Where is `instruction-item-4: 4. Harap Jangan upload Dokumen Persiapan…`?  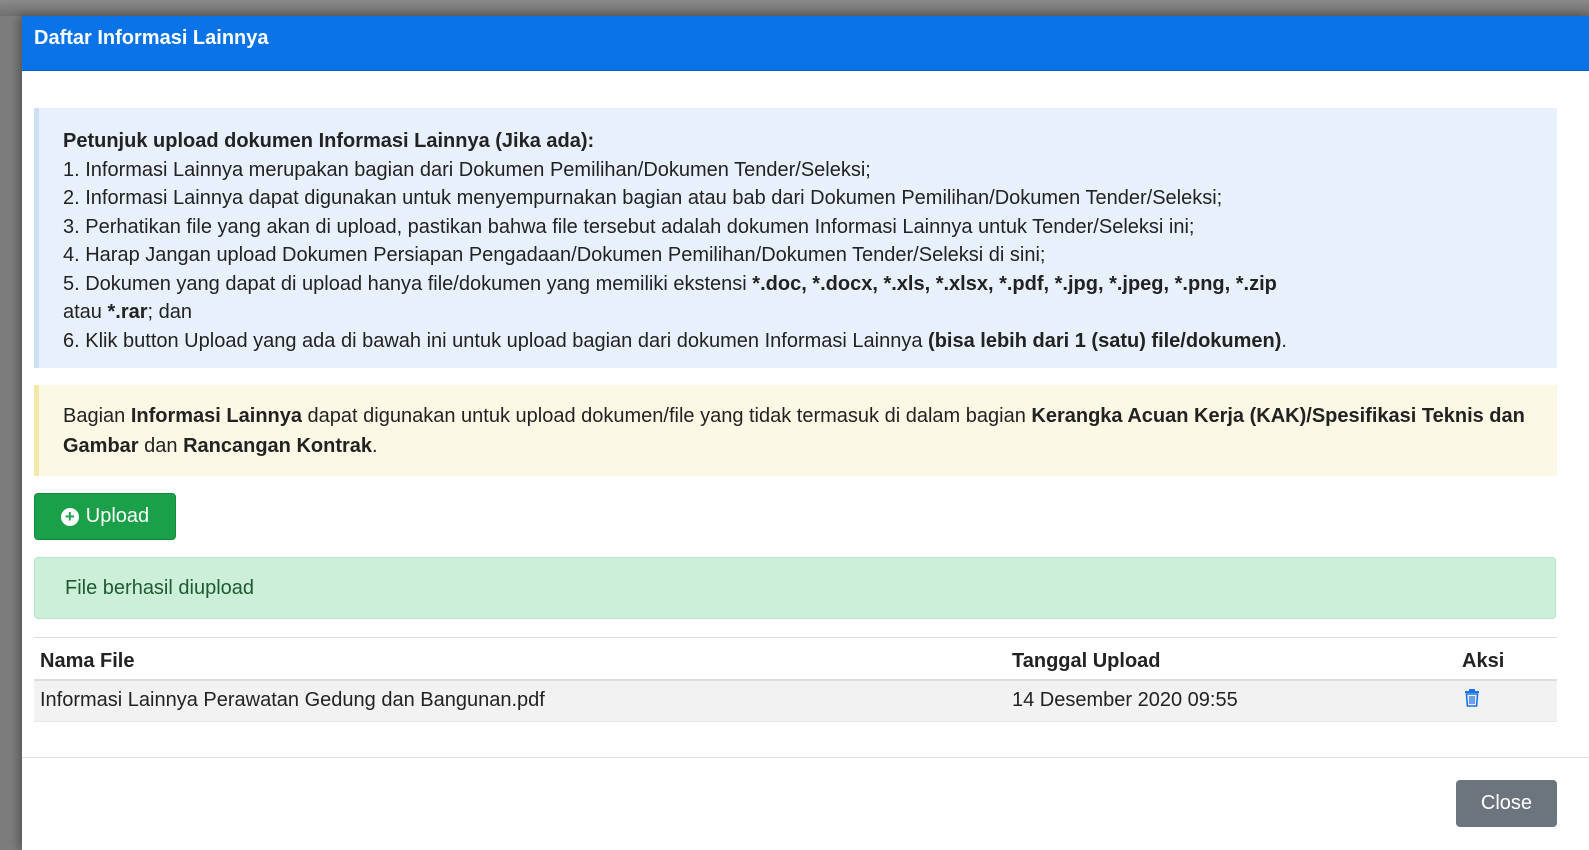 instruction-item-4: 4. Harap Jangan upload Dokumen Persiapan… is located at coordinates (554, 255).